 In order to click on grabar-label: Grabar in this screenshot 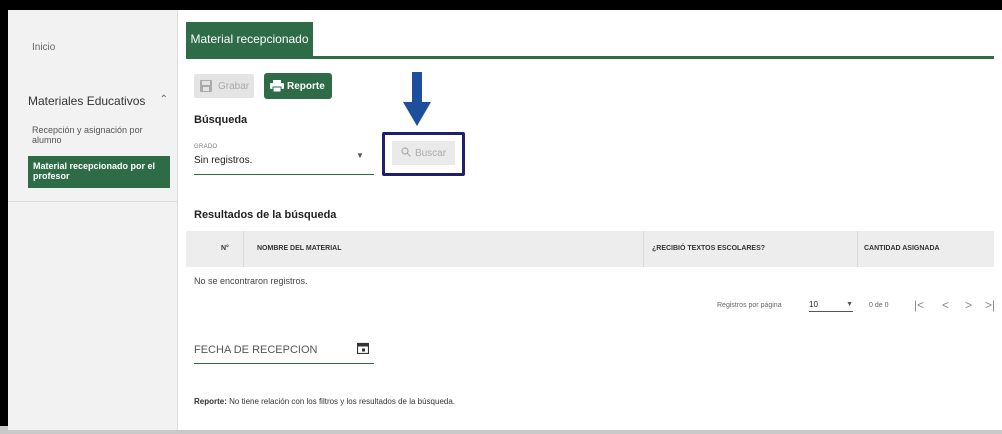, I will do `click(234, 86)`.